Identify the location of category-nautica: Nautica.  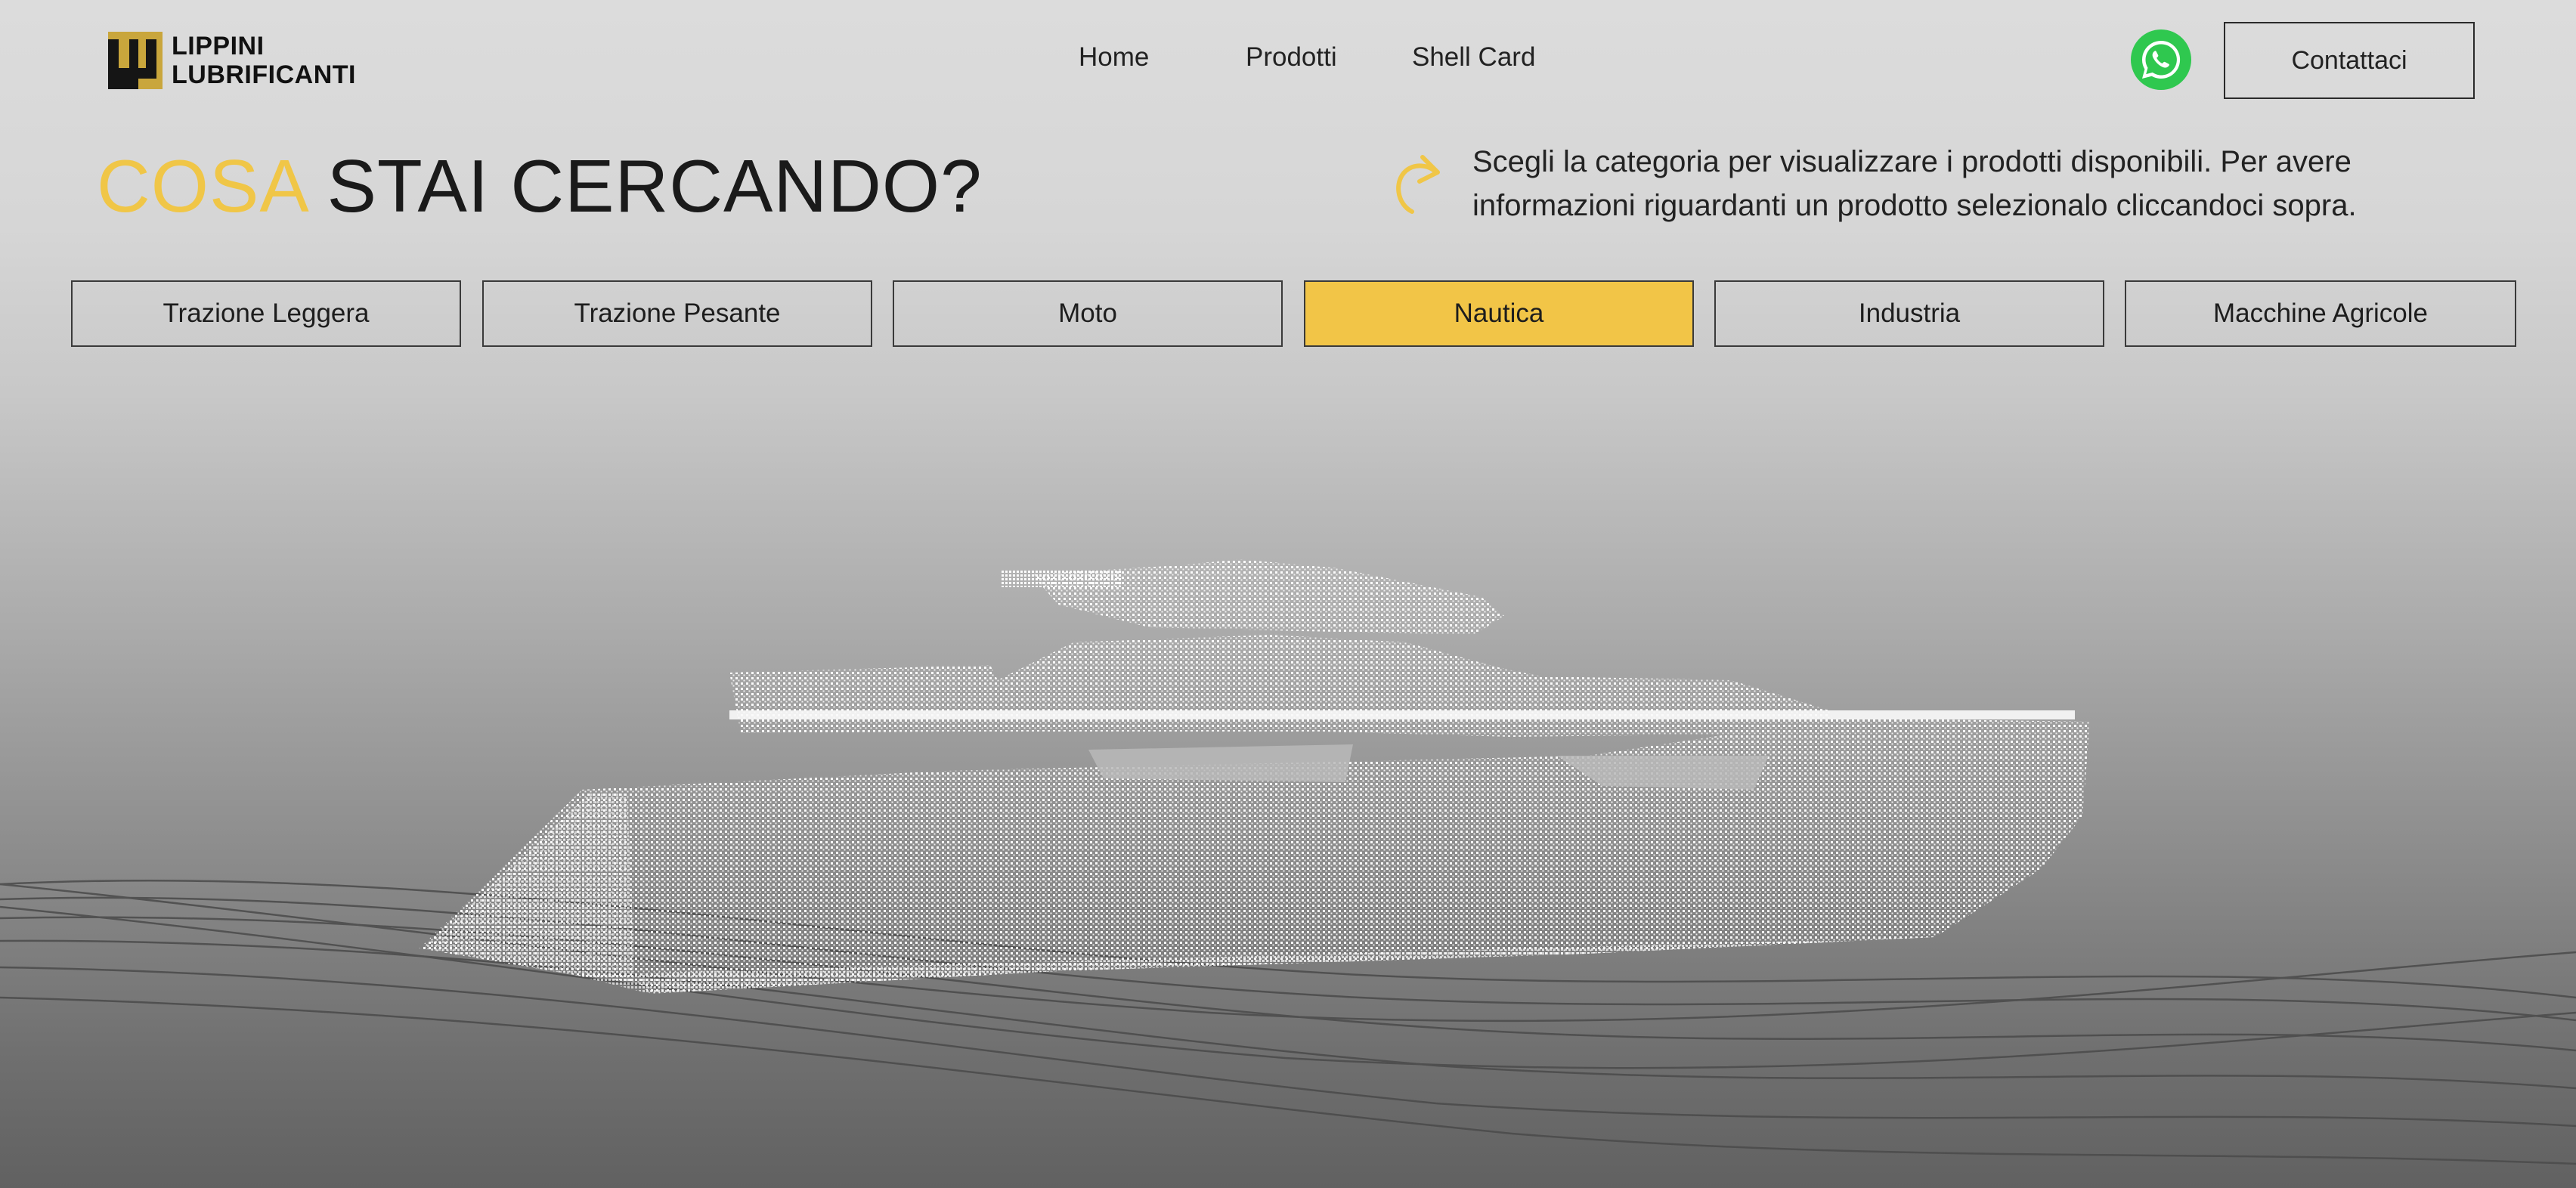
(1499, 314).